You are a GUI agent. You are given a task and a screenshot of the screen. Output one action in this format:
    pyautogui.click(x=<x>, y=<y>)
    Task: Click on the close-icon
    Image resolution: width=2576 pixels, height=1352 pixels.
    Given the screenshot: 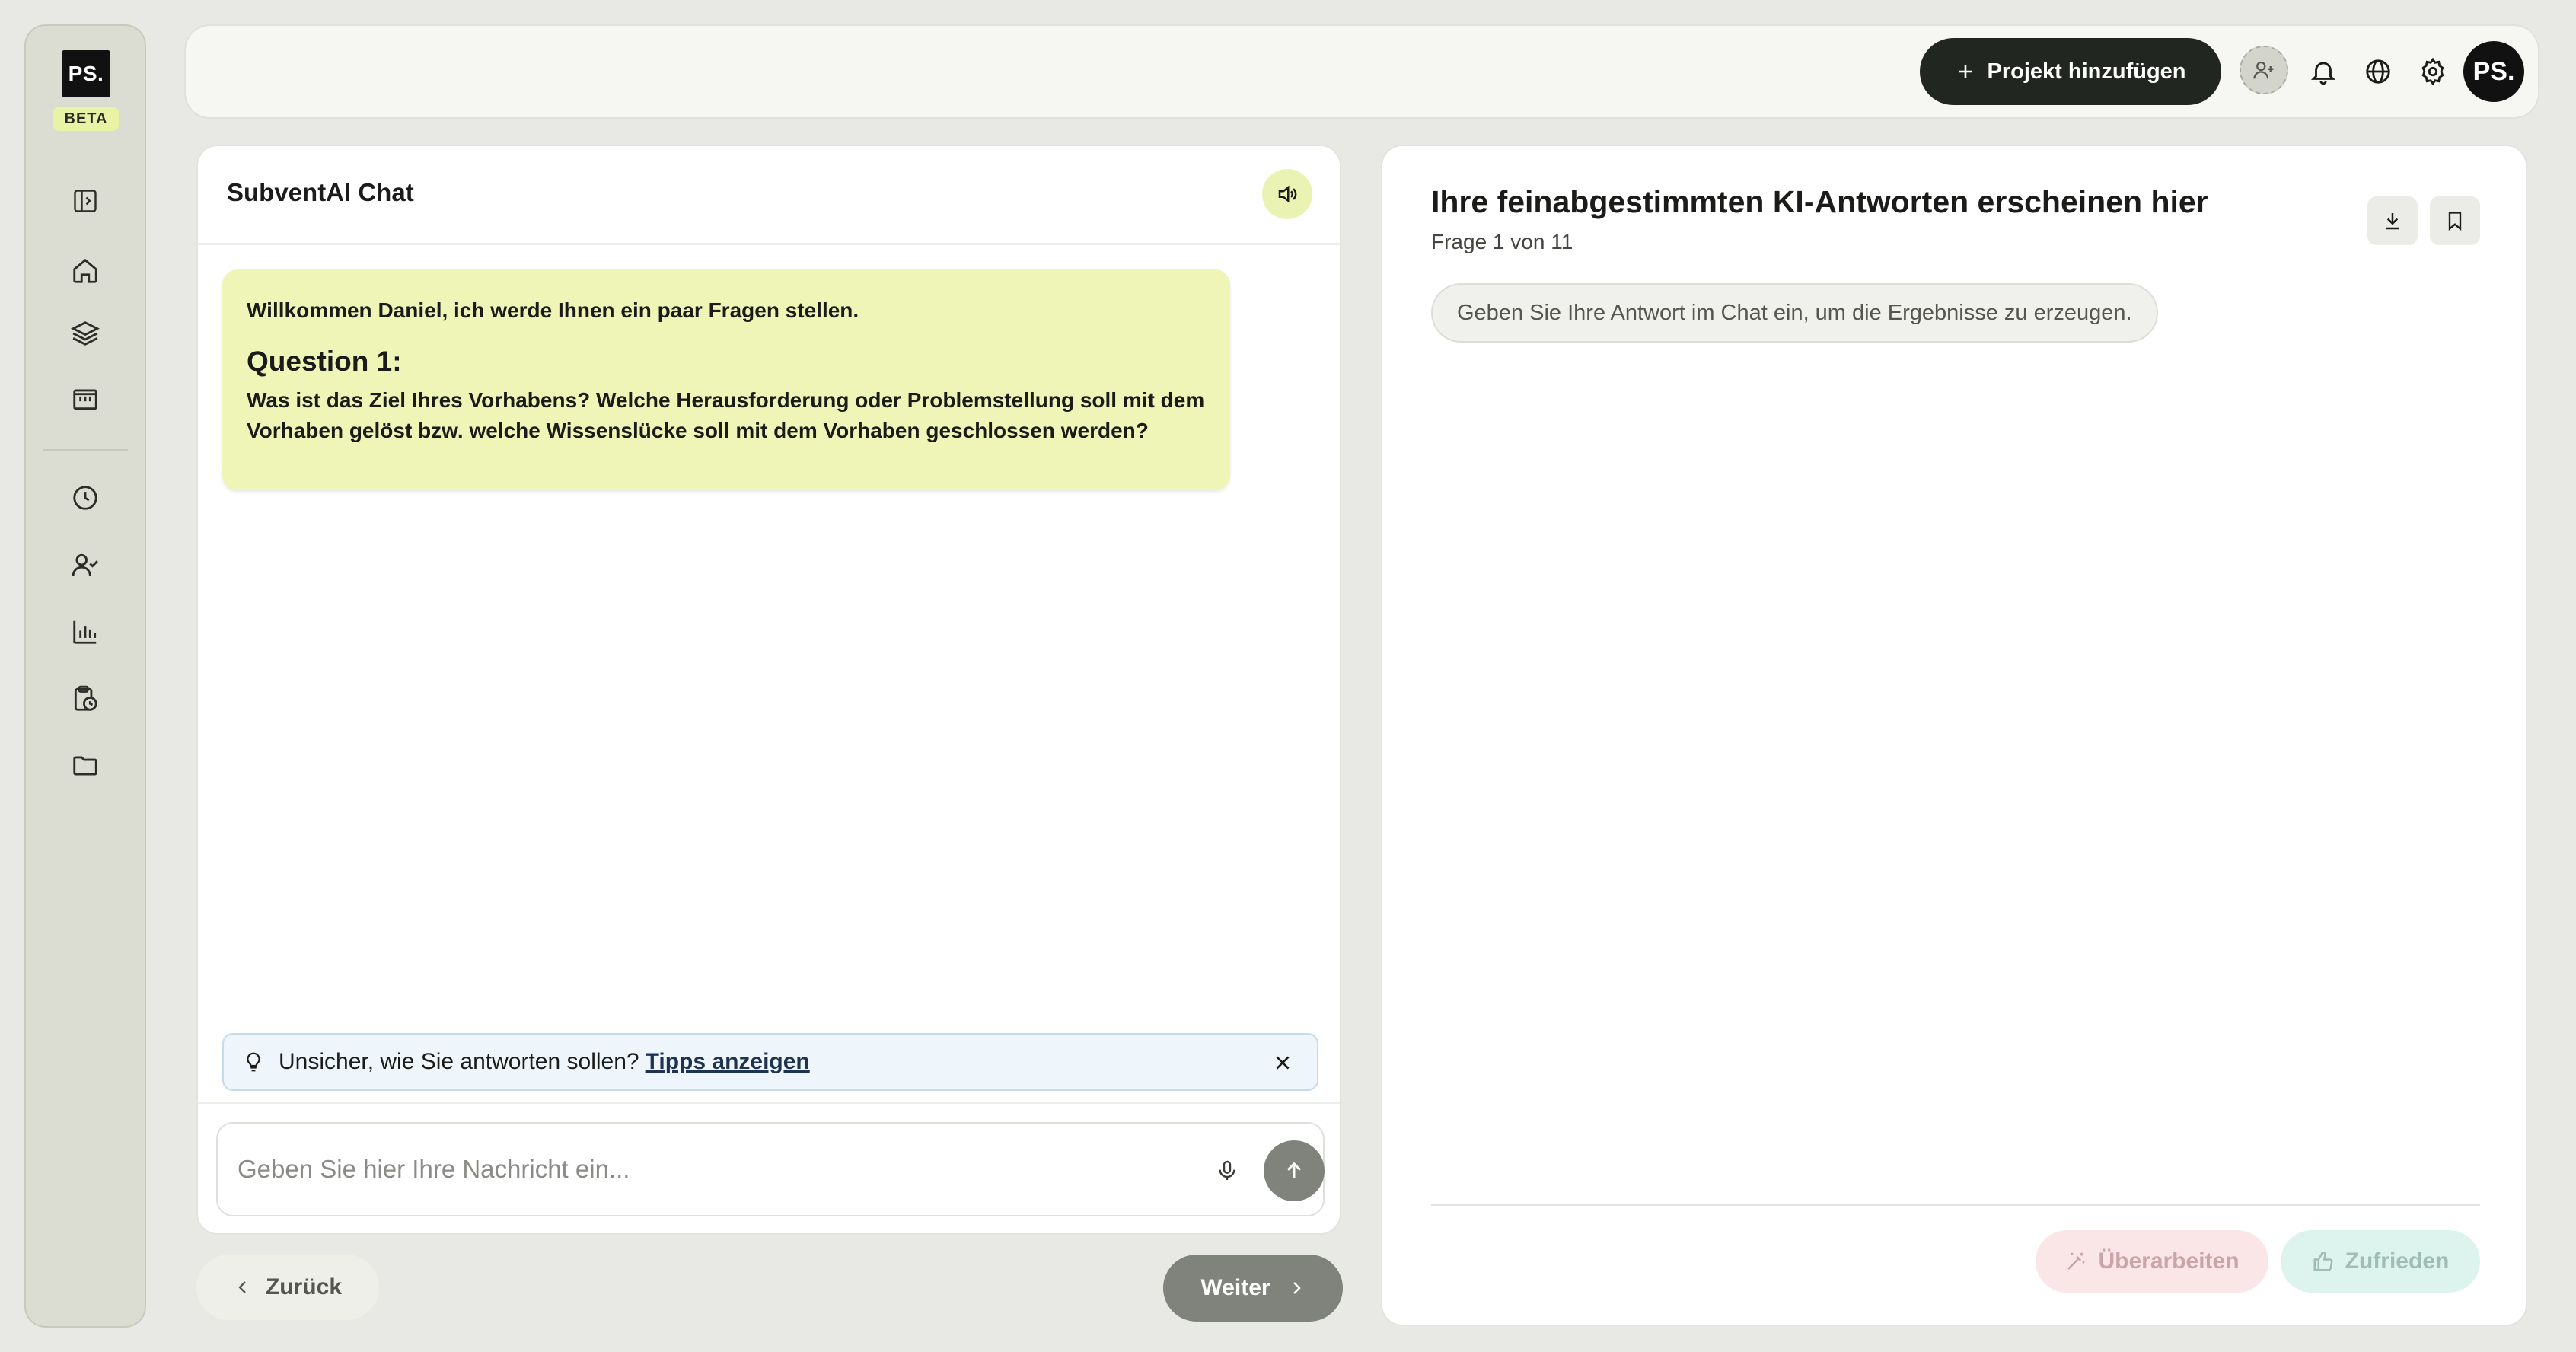 What is the action you would take?
    pyautogui.click(x=1282, y=1062)
    